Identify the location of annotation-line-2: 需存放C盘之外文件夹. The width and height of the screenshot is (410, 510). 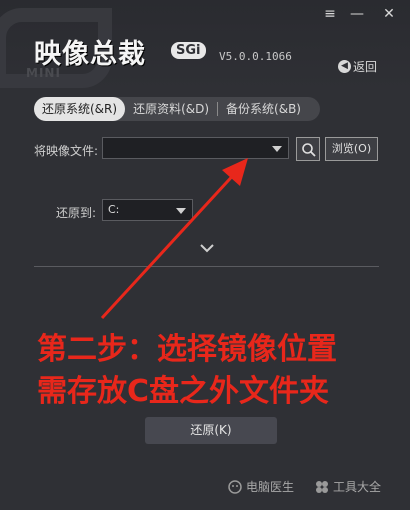
(183, 391).